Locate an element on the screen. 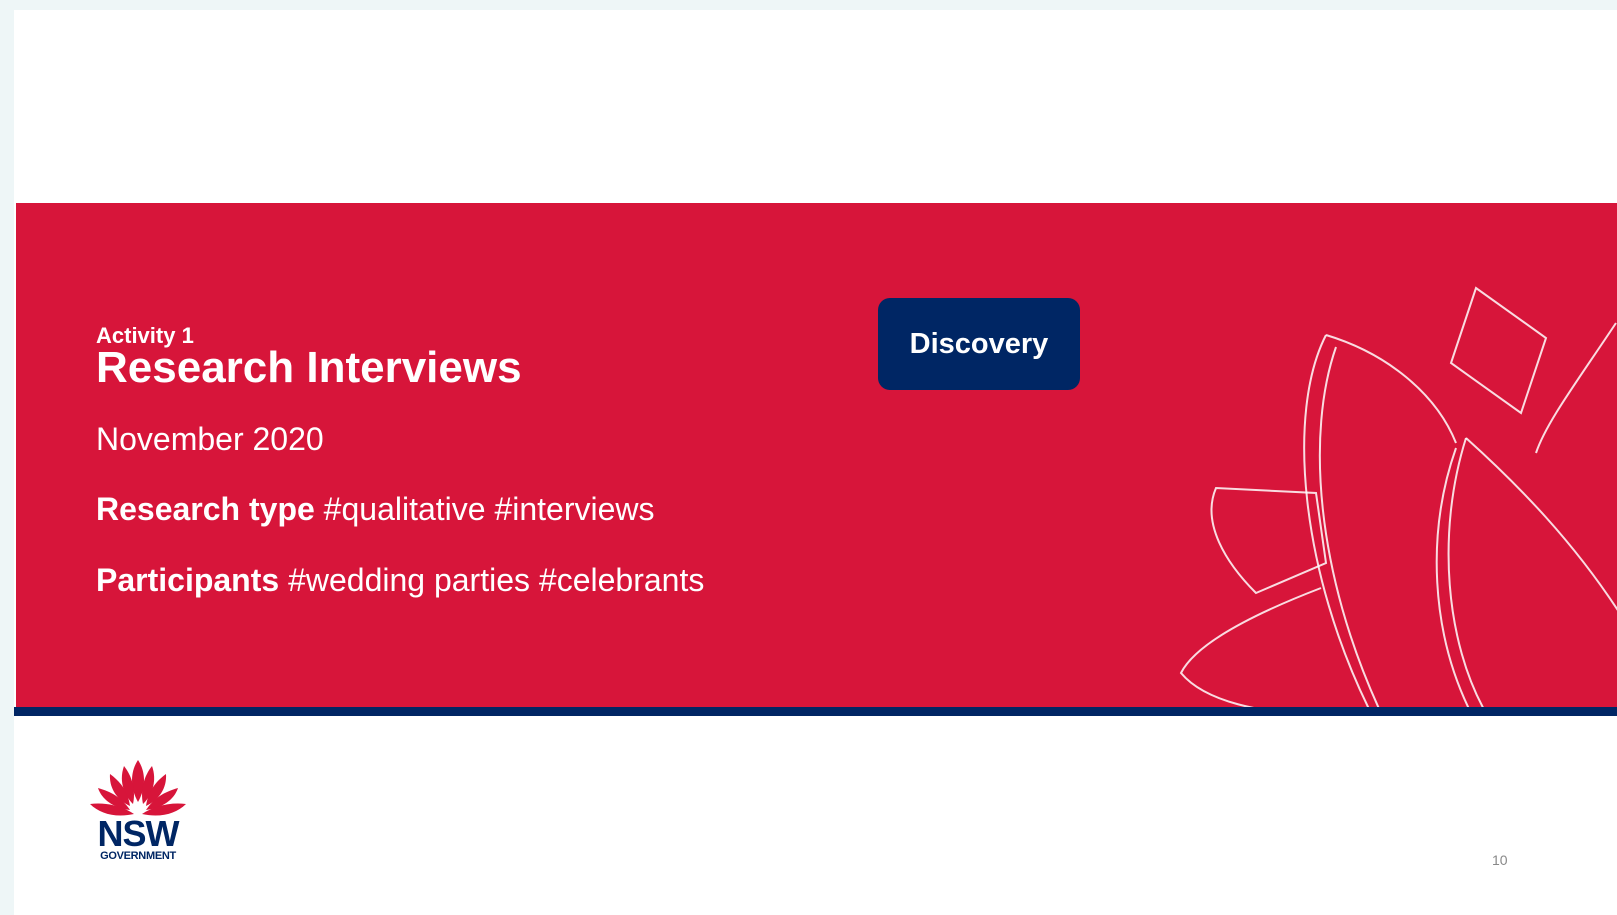 Image resolution: width=1617 pixels, height=915 pixels. nsw-government-logo: NSW GOVERNMENT is located at coordinates (138, 810).